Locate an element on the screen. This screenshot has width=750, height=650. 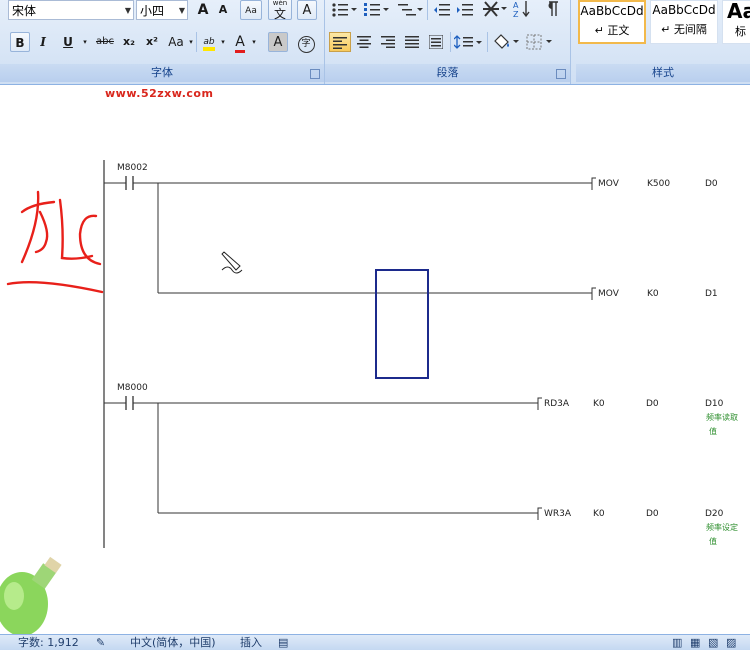
char-shading-icon: A is located at coordinates (278, 42).